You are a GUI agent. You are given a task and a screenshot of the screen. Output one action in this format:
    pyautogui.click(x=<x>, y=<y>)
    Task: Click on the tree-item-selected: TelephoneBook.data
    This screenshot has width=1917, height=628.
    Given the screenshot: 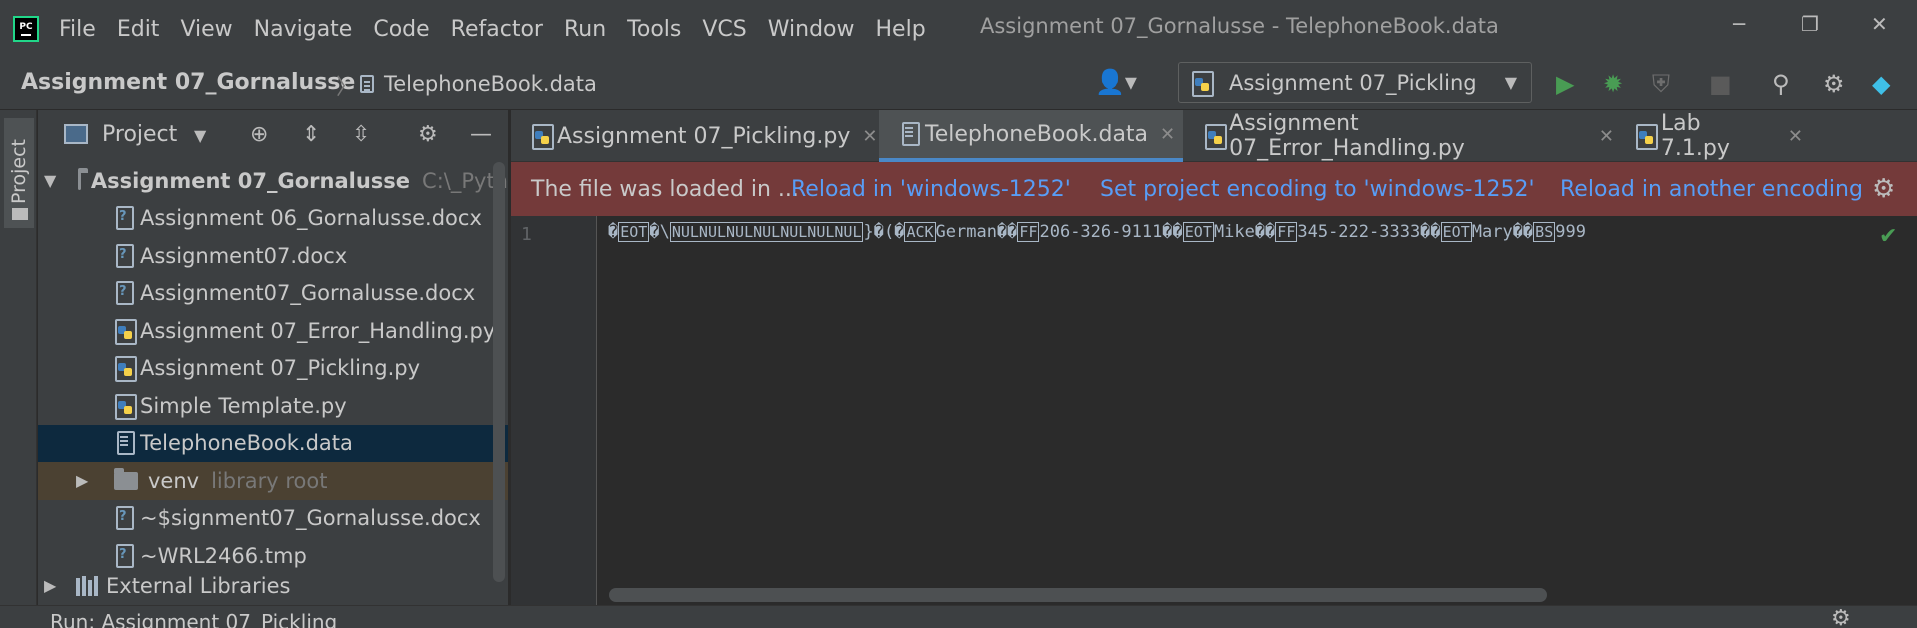 What is the action you would take?
    pyautogui.click(x=273, y=443)
    